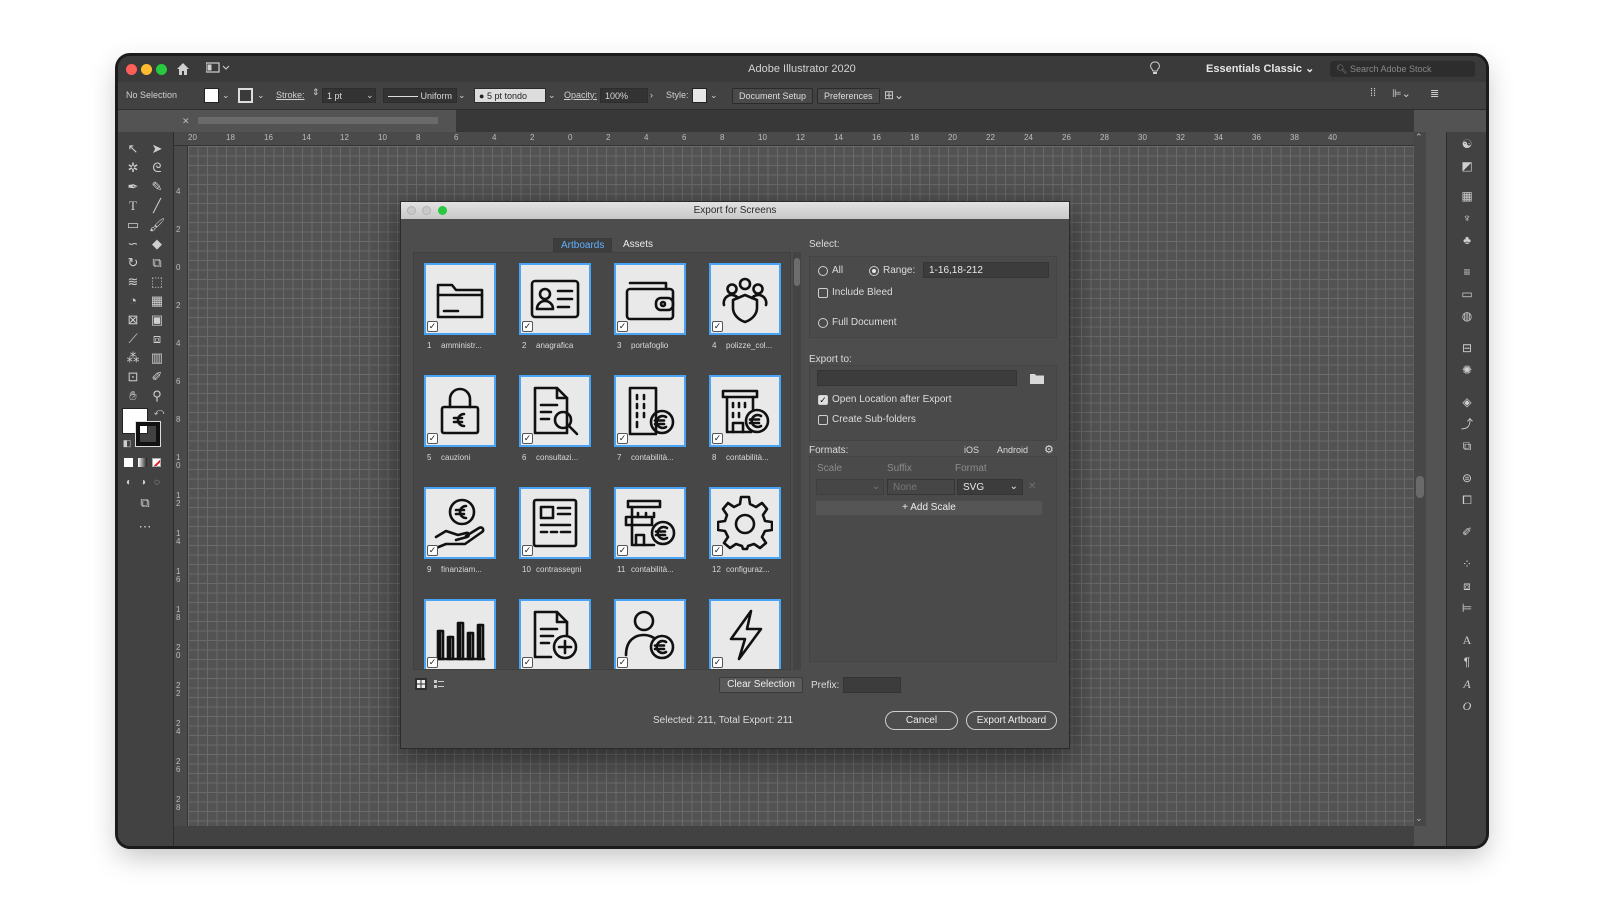 The image size is (1600, 900). What do you see at coordinates (1049, 449) in the screenshot?
I see `gear-icon: ⚙` at bounding box center [1049, 449].